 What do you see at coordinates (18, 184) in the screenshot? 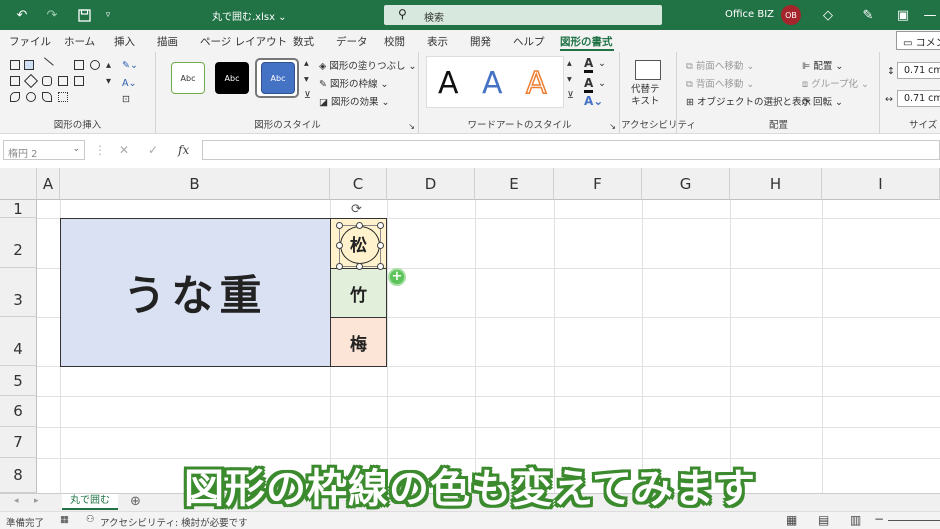
I see `select-all-corner` at bounding box center [18, 184].